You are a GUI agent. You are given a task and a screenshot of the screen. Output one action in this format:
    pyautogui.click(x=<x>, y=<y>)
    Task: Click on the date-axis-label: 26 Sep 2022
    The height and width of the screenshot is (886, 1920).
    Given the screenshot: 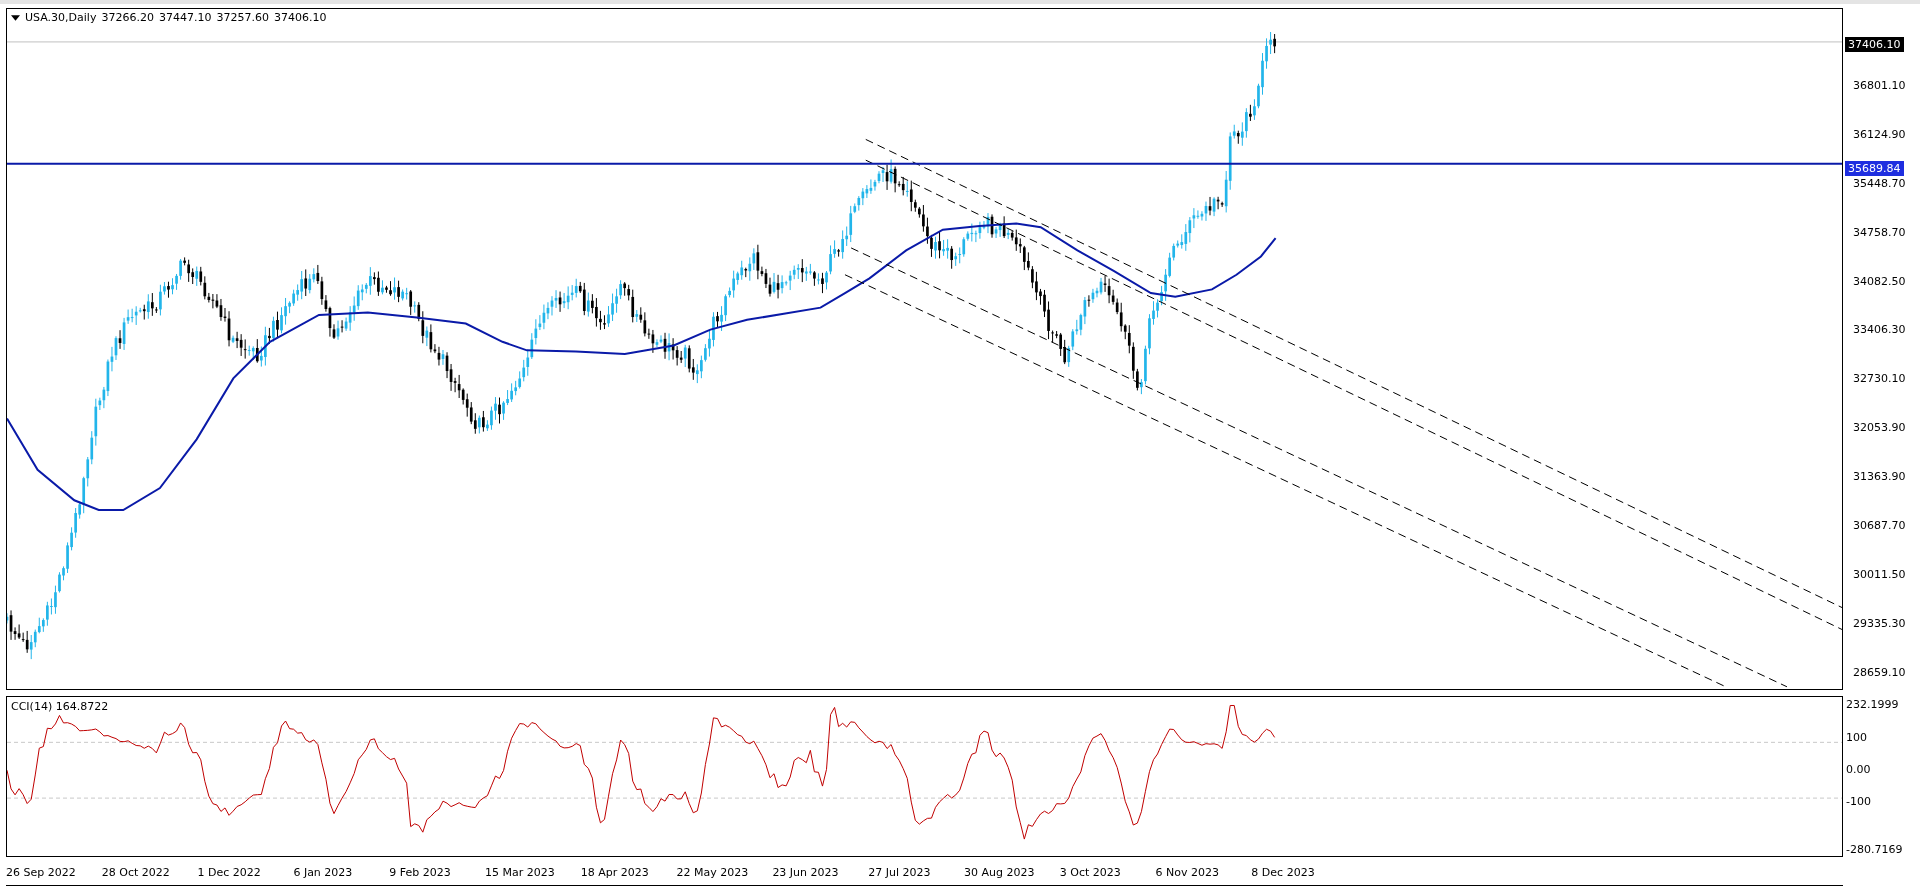 What is the action you would take?
    pyautogui.click(x=41, y=872)
    